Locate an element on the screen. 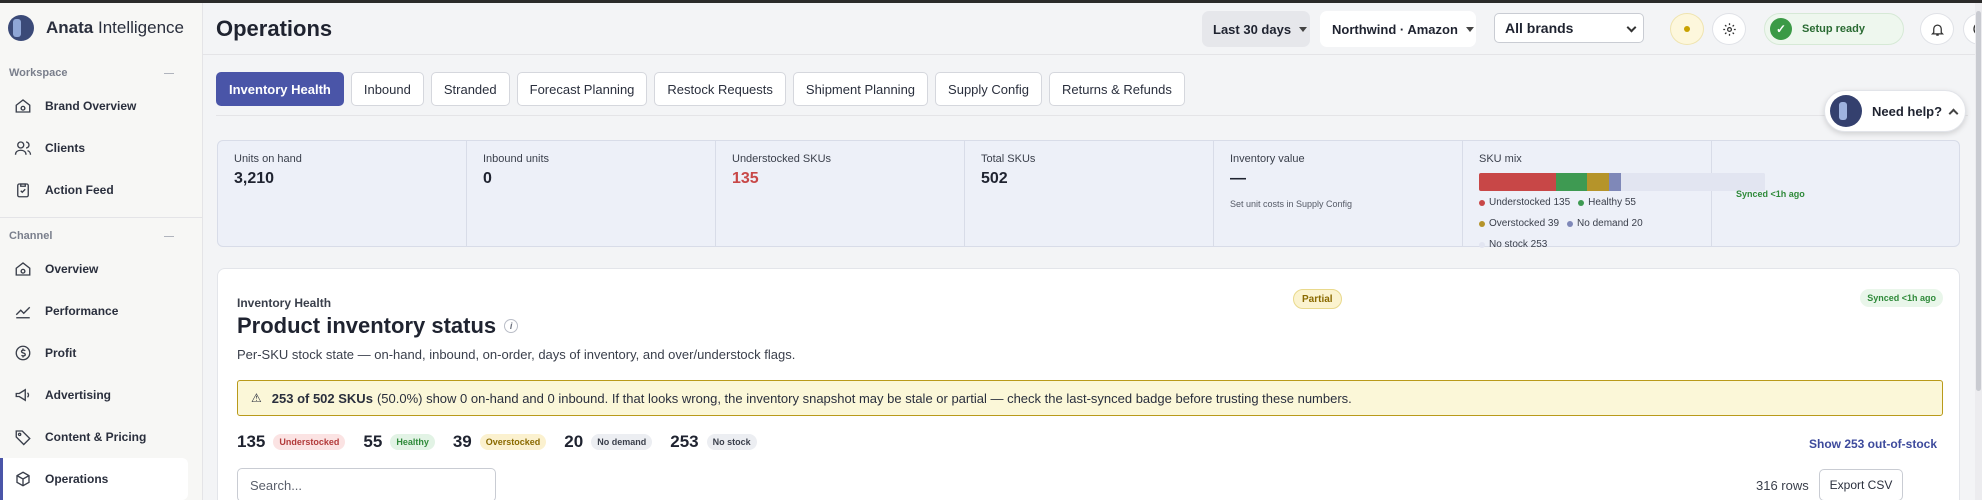  gear-icon is located at coordinates (1729, 29).